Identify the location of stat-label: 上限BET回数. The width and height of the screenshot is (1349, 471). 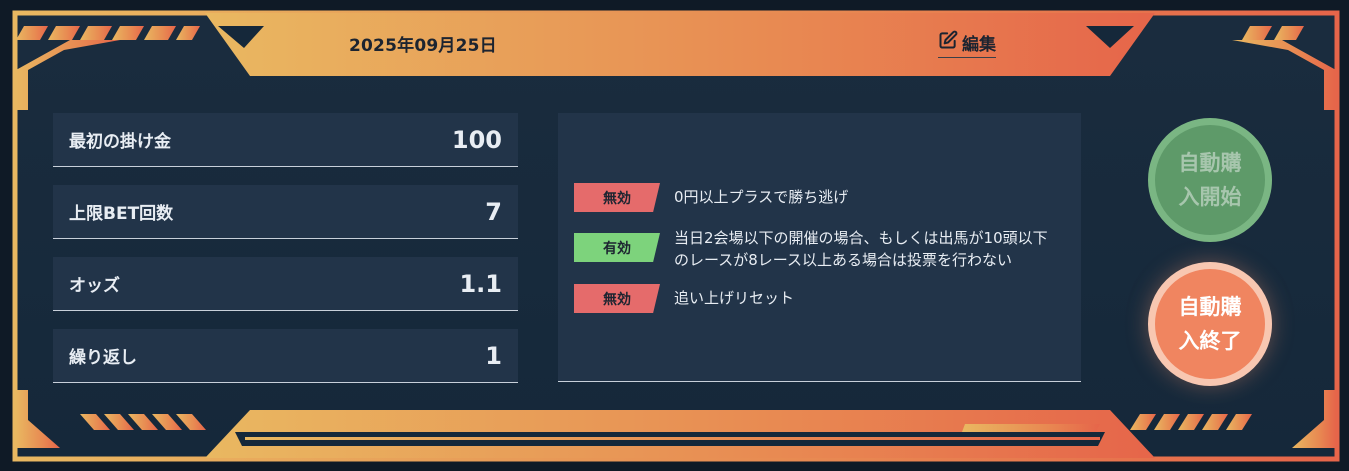
(121, 214).